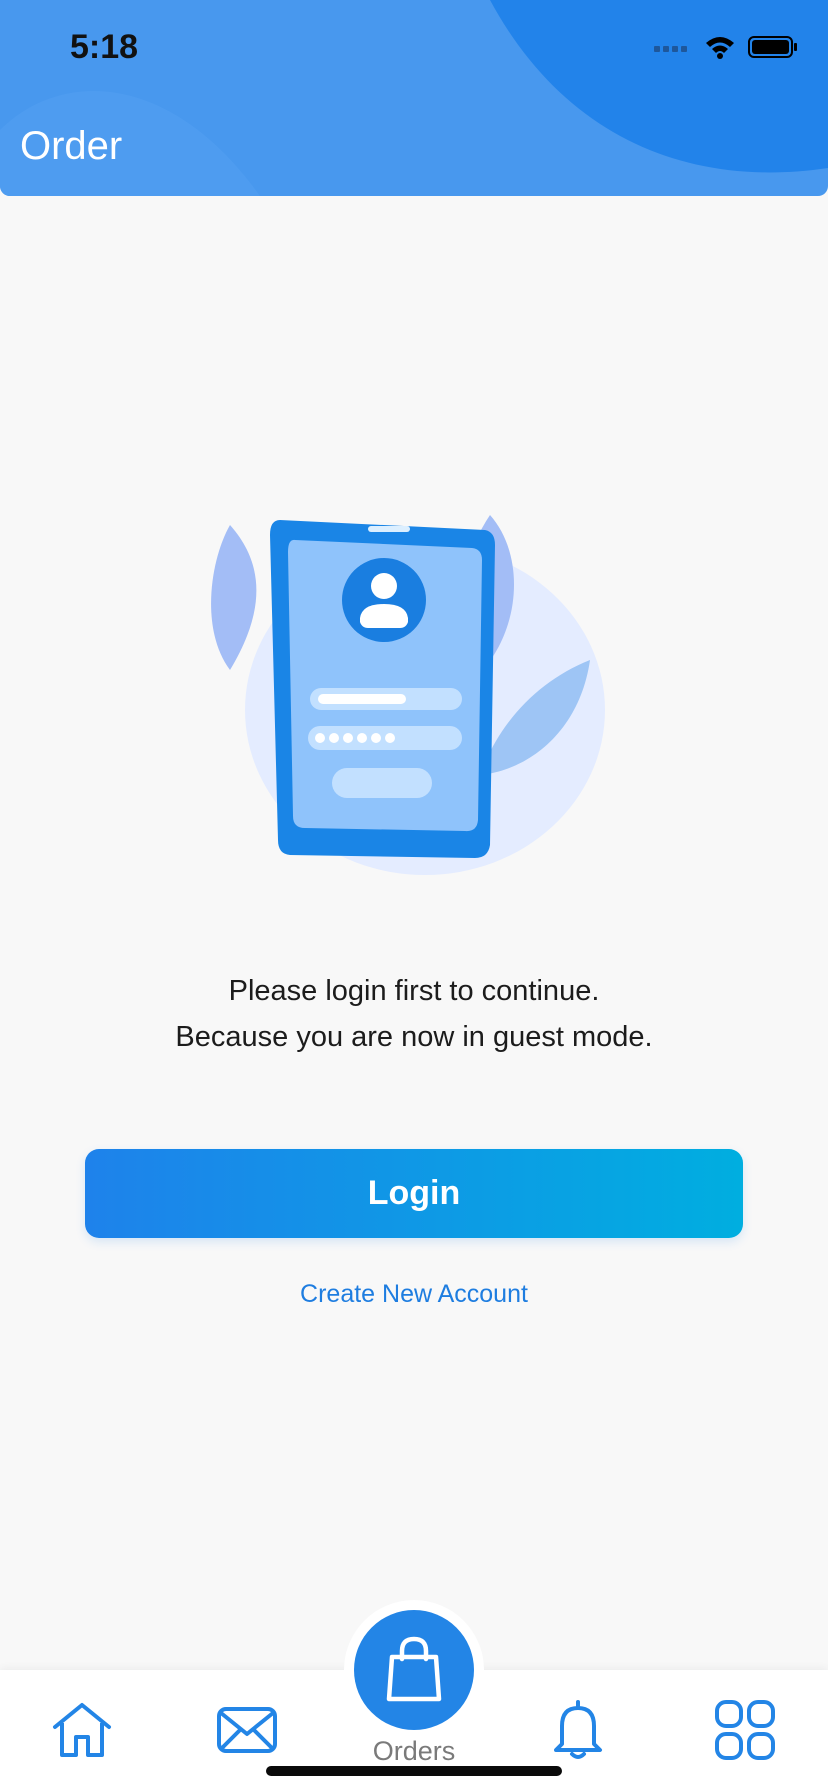  Describe the element at coordinates (71, 146) in the screenshot. I see `page-title: Order` at that location.